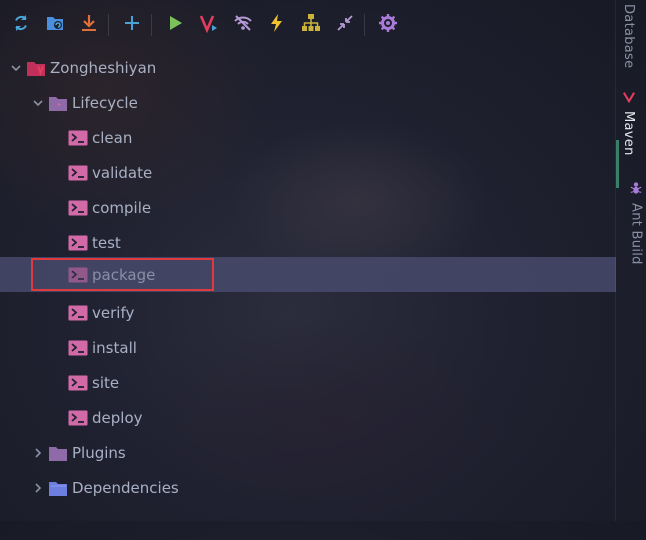  I want to click on settings-icon, so click(388, 25).